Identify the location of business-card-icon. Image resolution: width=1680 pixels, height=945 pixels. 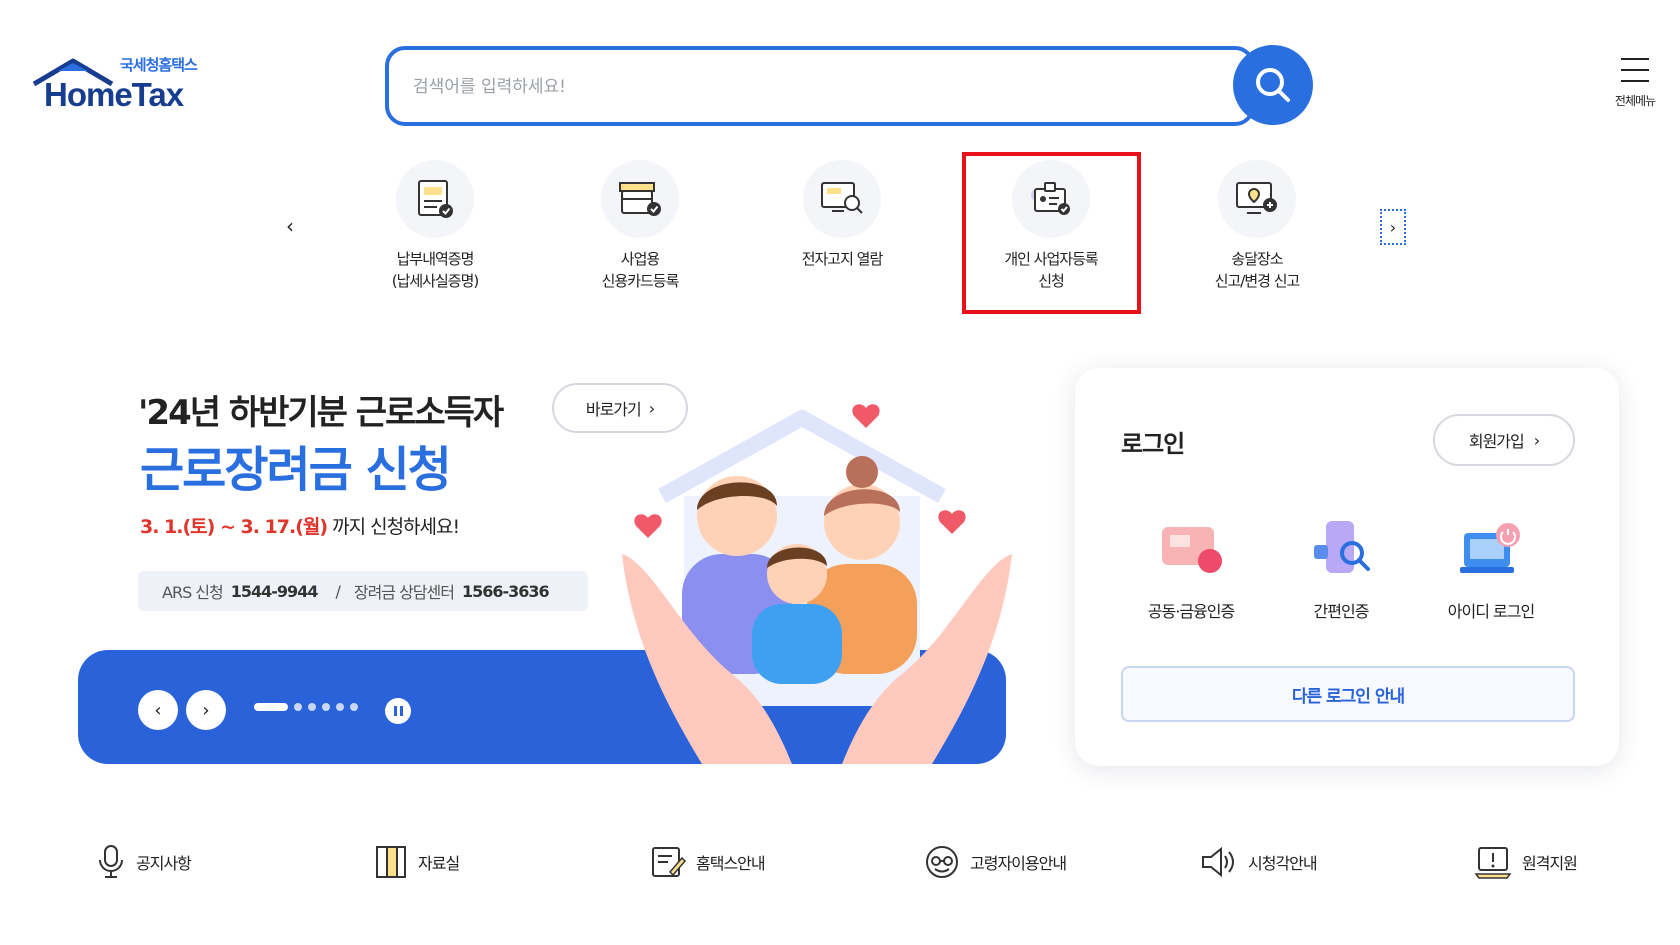
(640, 199).